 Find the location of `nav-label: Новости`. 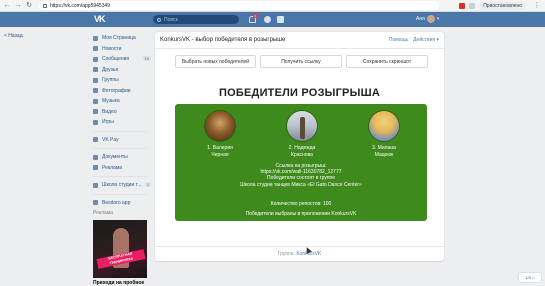

nav-label: Новости is located at coordinates (111, 49).